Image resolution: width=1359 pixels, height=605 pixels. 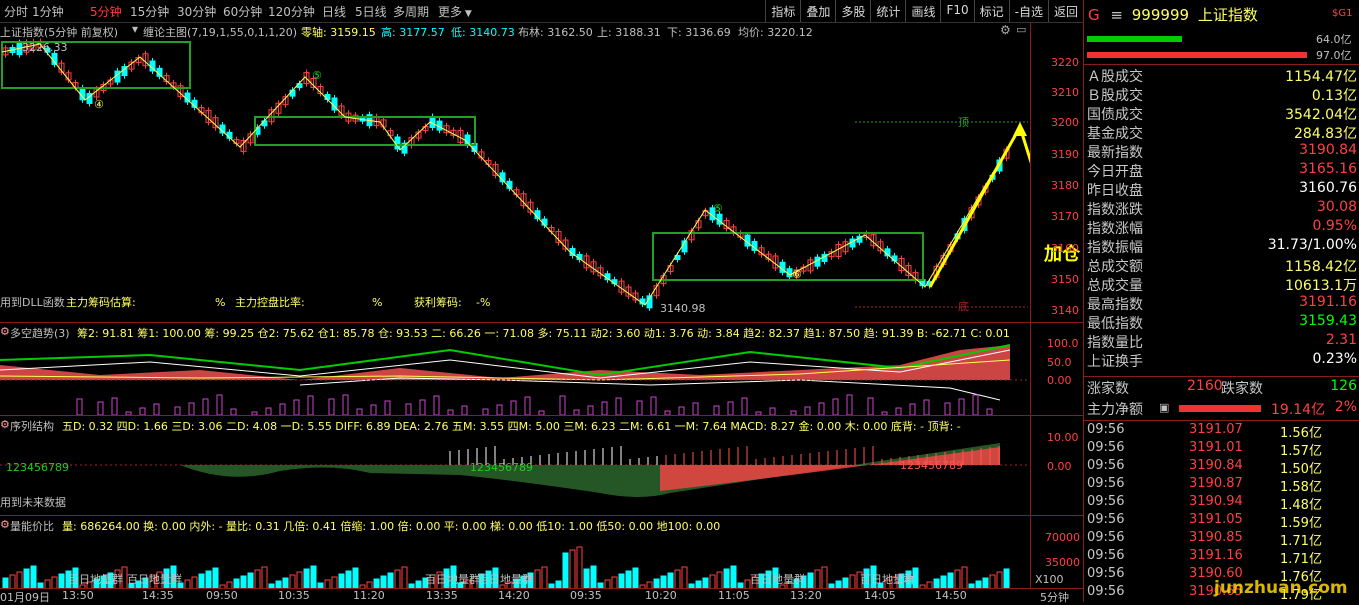 I want to click on tab-5day: 5日线, so click(x=371, y=11).